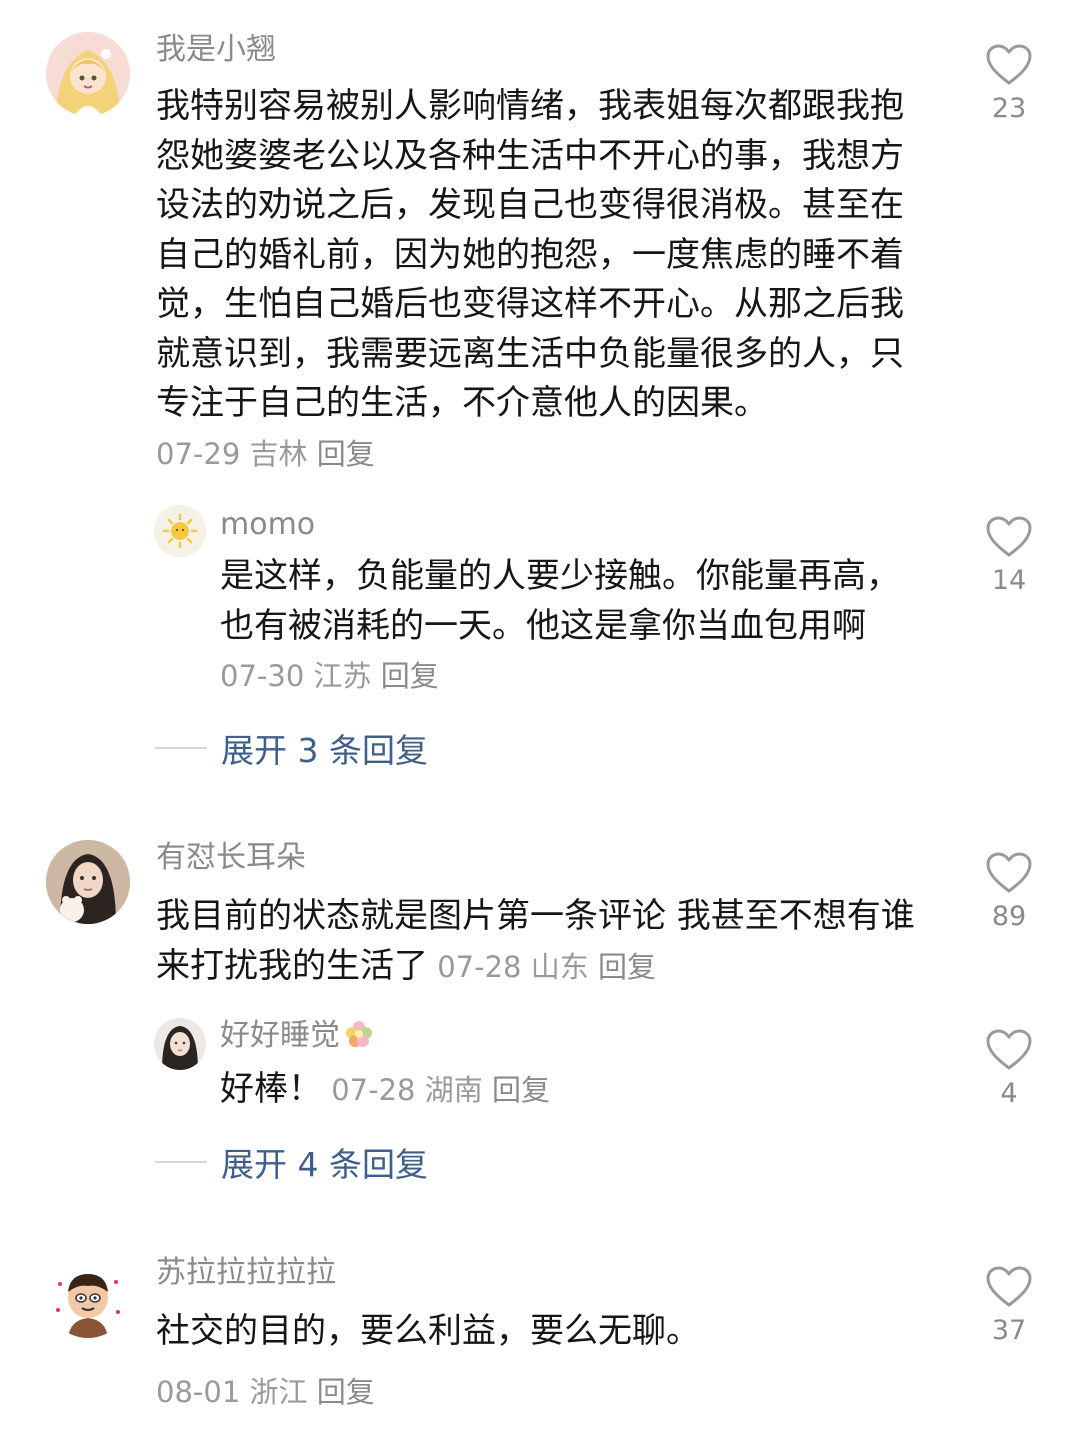  What do you see at coordinates (1009, 580) in the screenshot?
I see `like-count: 14` at bounding box center [1009, 580].